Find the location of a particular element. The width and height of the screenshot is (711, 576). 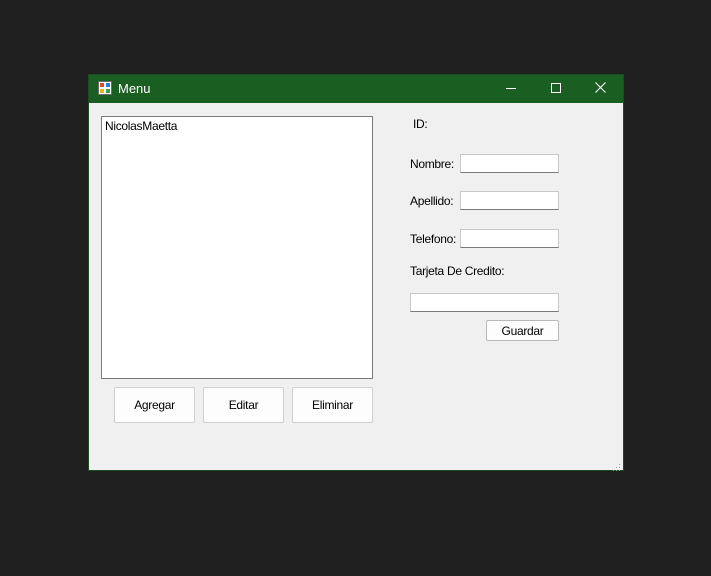

nombre-field is located at coordinates (509, 163).